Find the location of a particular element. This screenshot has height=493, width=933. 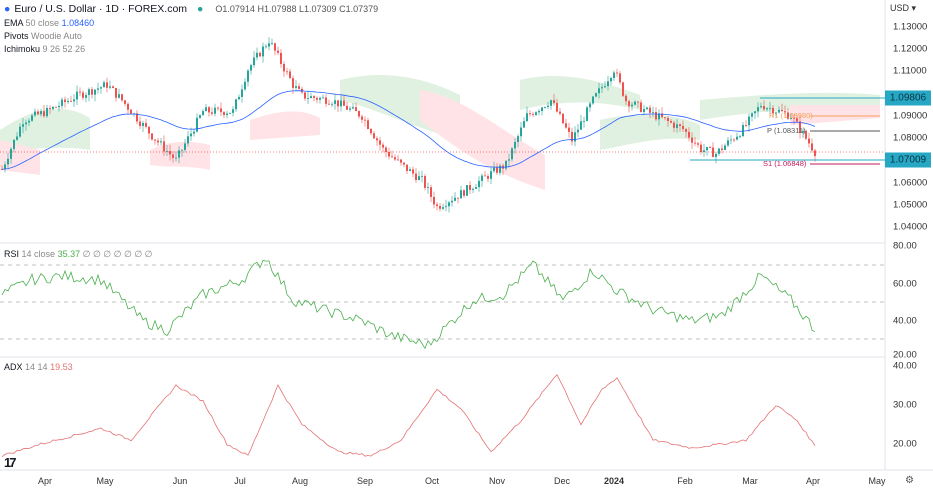

time-tick: Jul is located at coordinates (240, 481).